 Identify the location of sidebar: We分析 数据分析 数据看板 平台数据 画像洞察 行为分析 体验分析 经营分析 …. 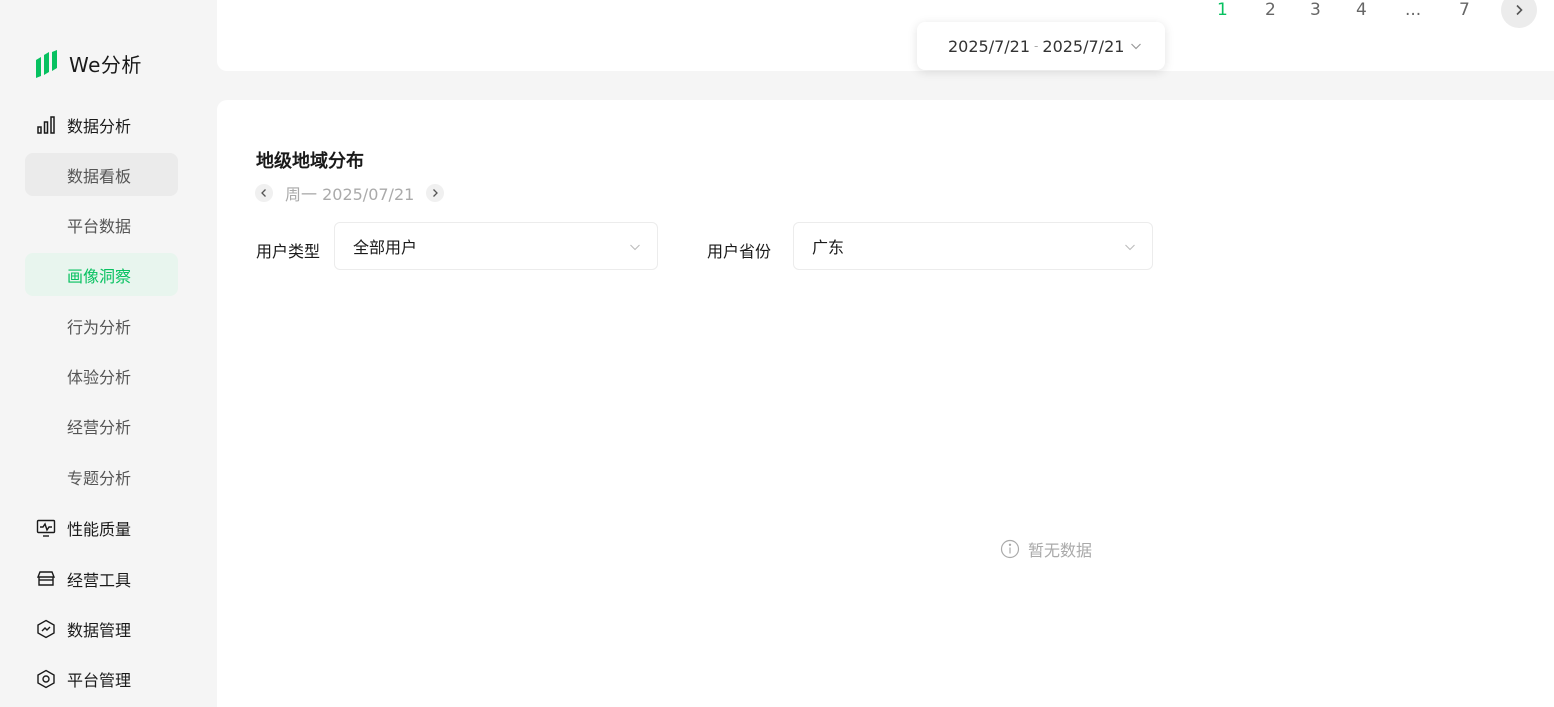
(108, 353).